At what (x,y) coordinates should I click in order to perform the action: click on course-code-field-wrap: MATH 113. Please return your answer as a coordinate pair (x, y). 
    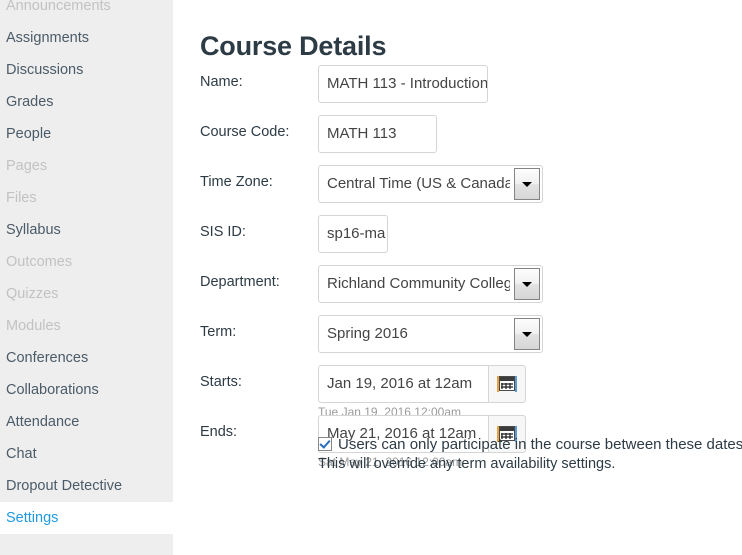
    Looking at the image, I should click on (377, 134).